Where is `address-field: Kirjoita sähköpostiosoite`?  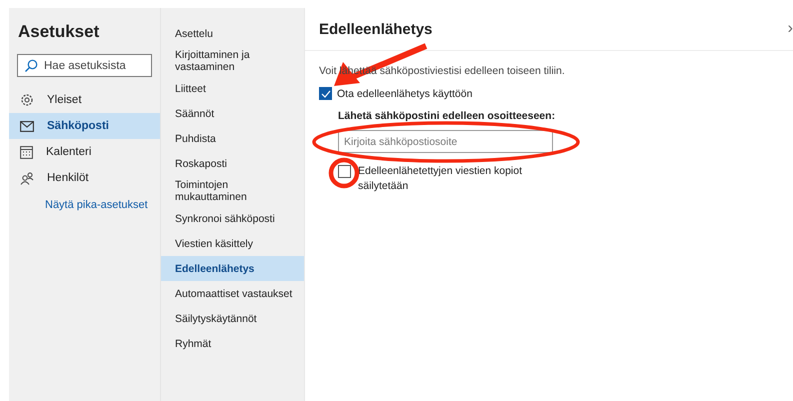 address-field: Kirjoita sähköpostiosoite is located at coordinates (445, 141).